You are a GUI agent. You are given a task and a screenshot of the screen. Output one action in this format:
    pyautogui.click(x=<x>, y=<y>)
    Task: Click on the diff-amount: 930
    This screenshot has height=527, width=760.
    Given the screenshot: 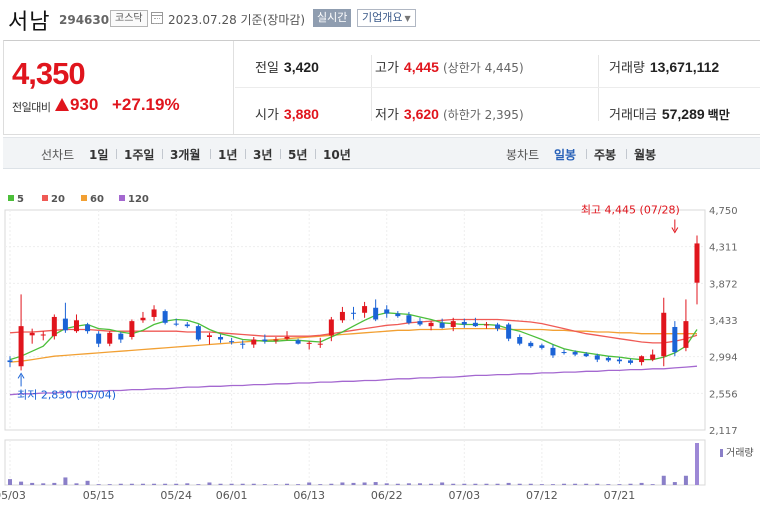 What is the action you would take?
    pyautogui.click(x=84, y=104)
    